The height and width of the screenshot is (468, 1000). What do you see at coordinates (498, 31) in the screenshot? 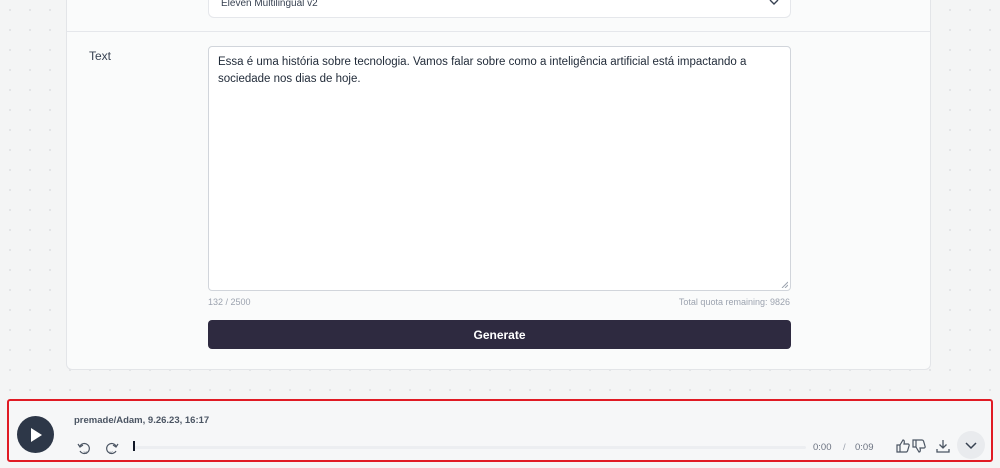
I see `divider` at bounding box center [498, 31].